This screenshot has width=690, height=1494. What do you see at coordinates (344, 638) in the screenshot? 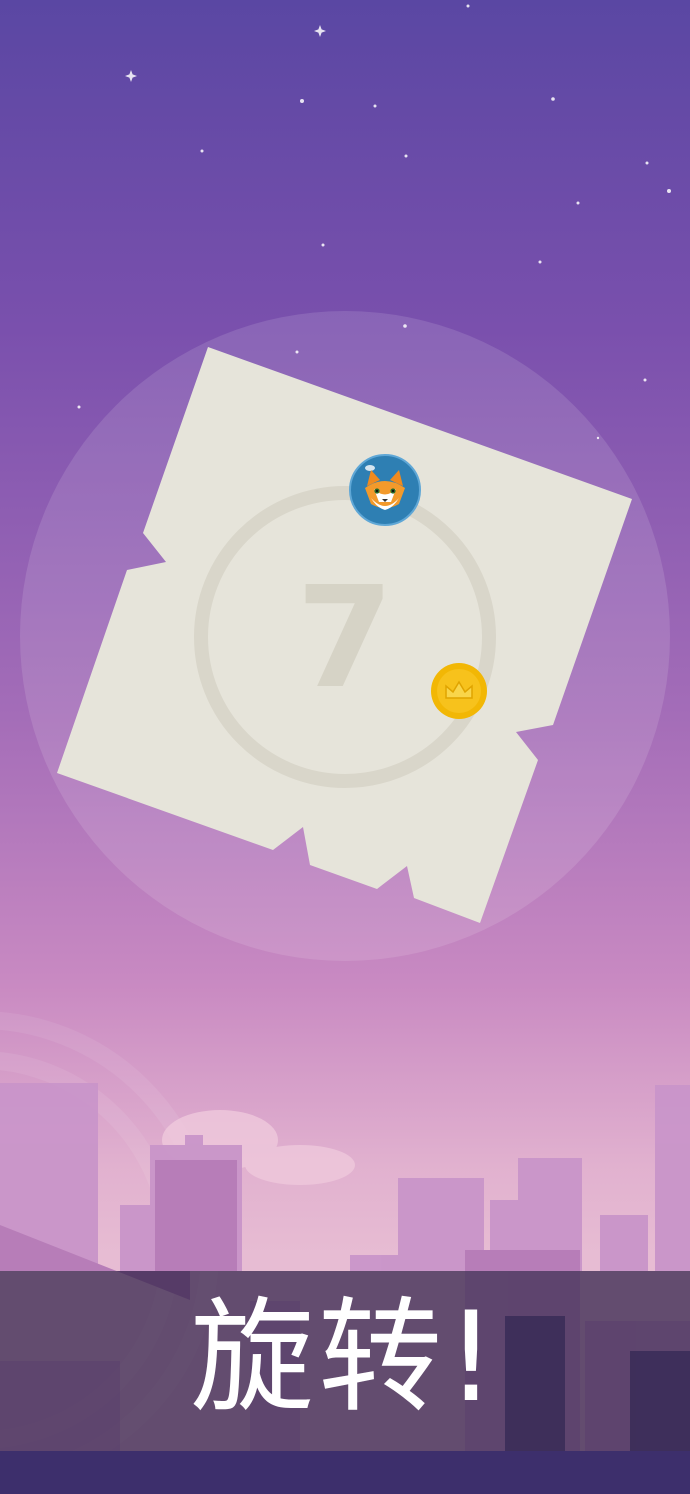
I see `level-number: 7` at bounding box center [344, 638].